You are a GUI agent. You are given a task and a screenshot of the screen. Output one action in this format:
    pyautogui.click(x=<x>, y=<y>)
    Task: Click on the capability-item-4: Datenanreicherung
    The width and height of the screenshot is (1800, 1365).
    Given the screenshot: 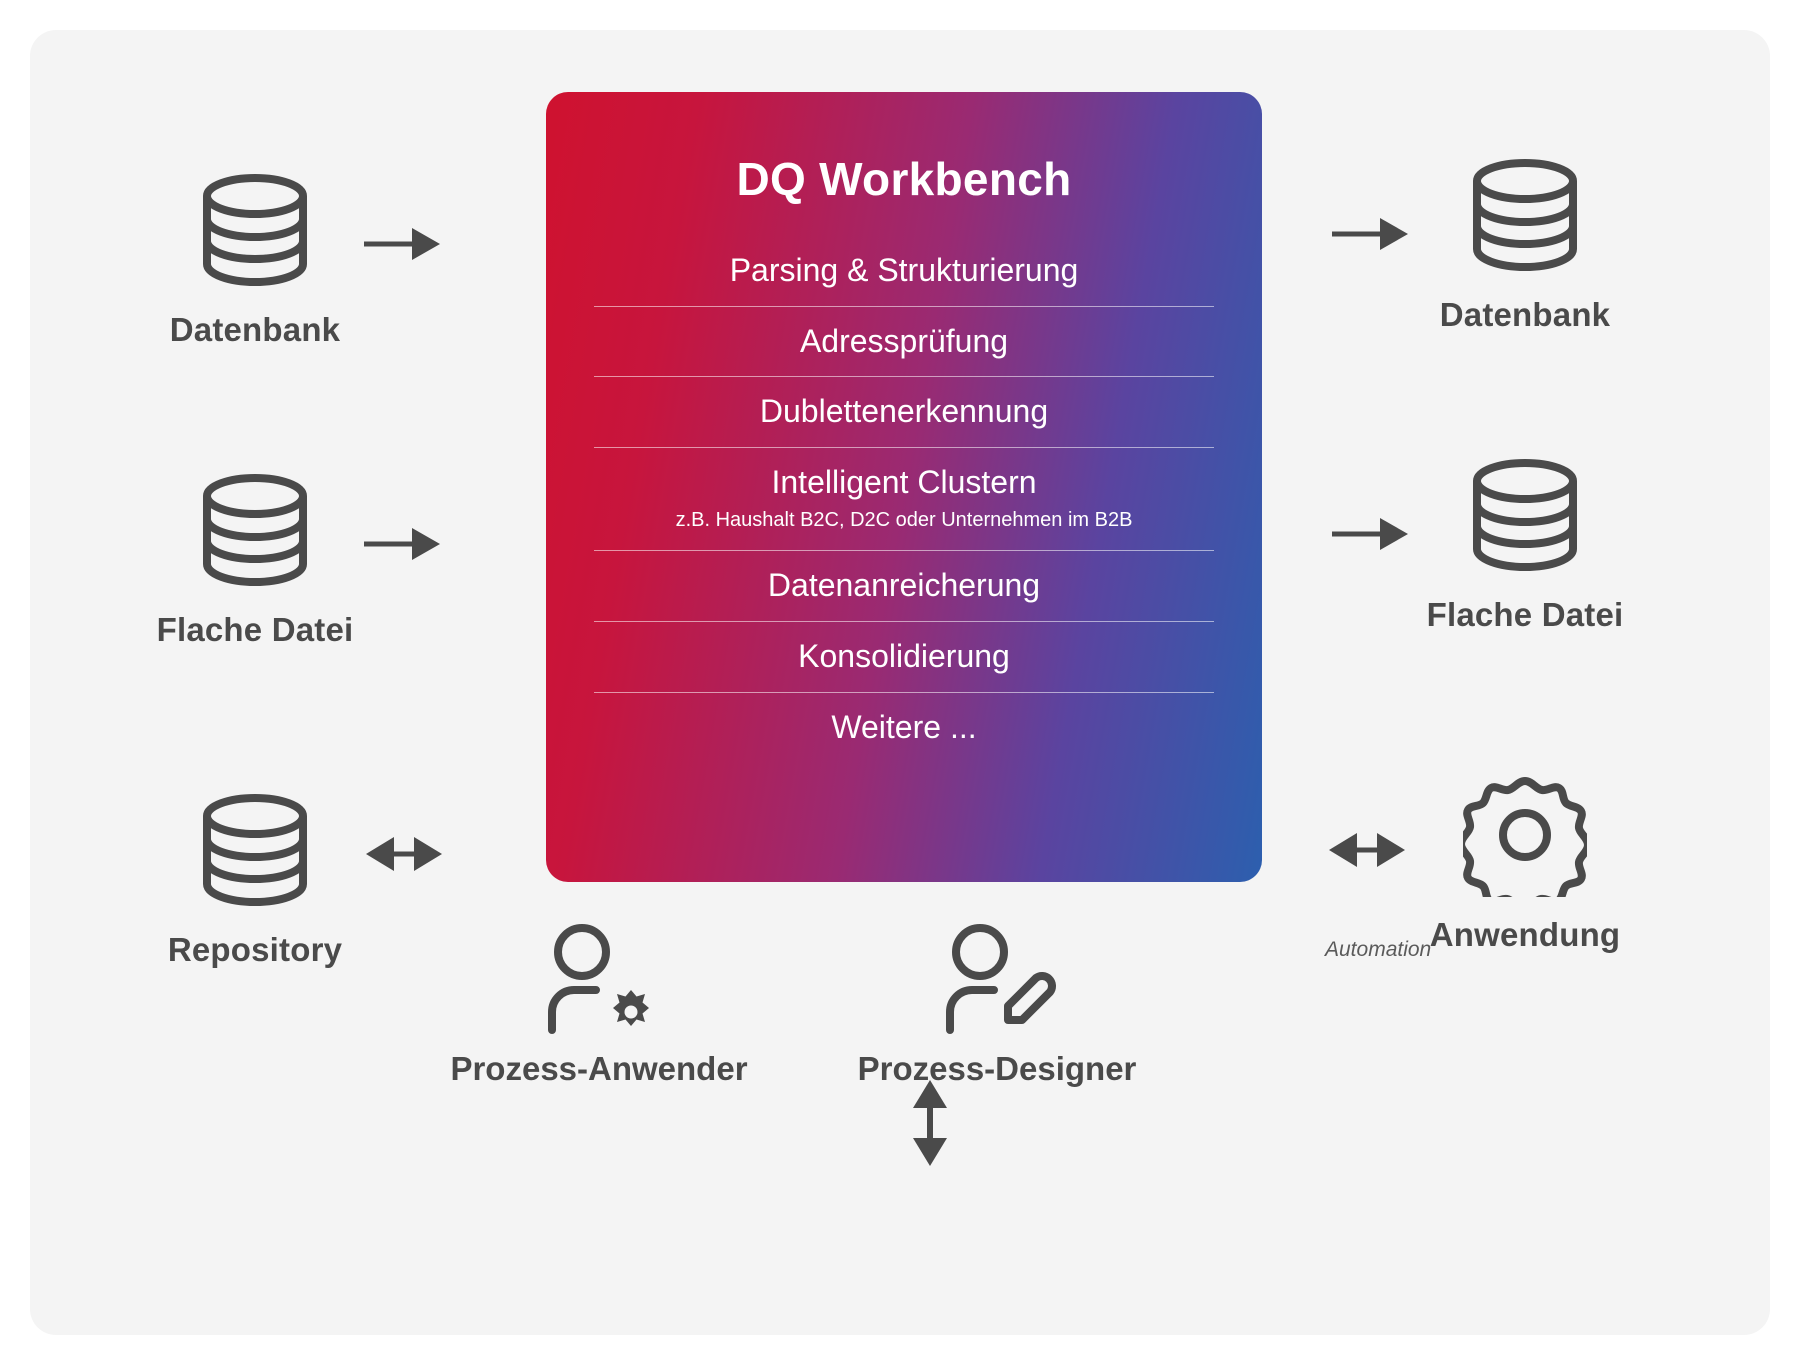 What is the action you would take?
    pyautogui.click(x=904, y=586)
    